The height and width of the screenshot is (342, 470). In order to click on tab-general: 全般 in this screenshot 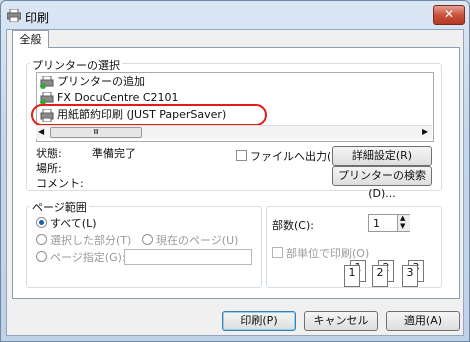, I will do `click(30, 39)`.